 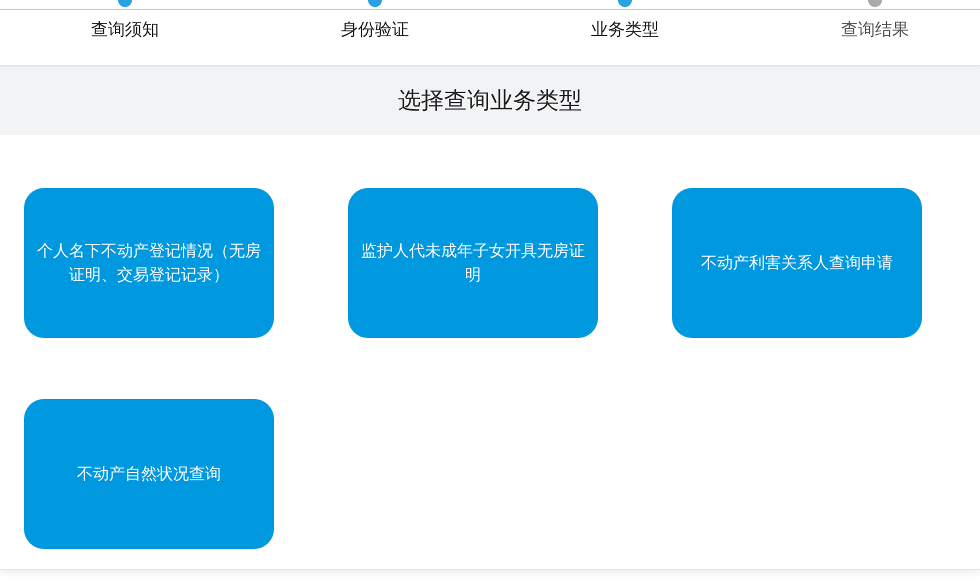 I want to click on business-type-button: 监护人代未成年子女开具无房证明, so click(x=473, y=263).